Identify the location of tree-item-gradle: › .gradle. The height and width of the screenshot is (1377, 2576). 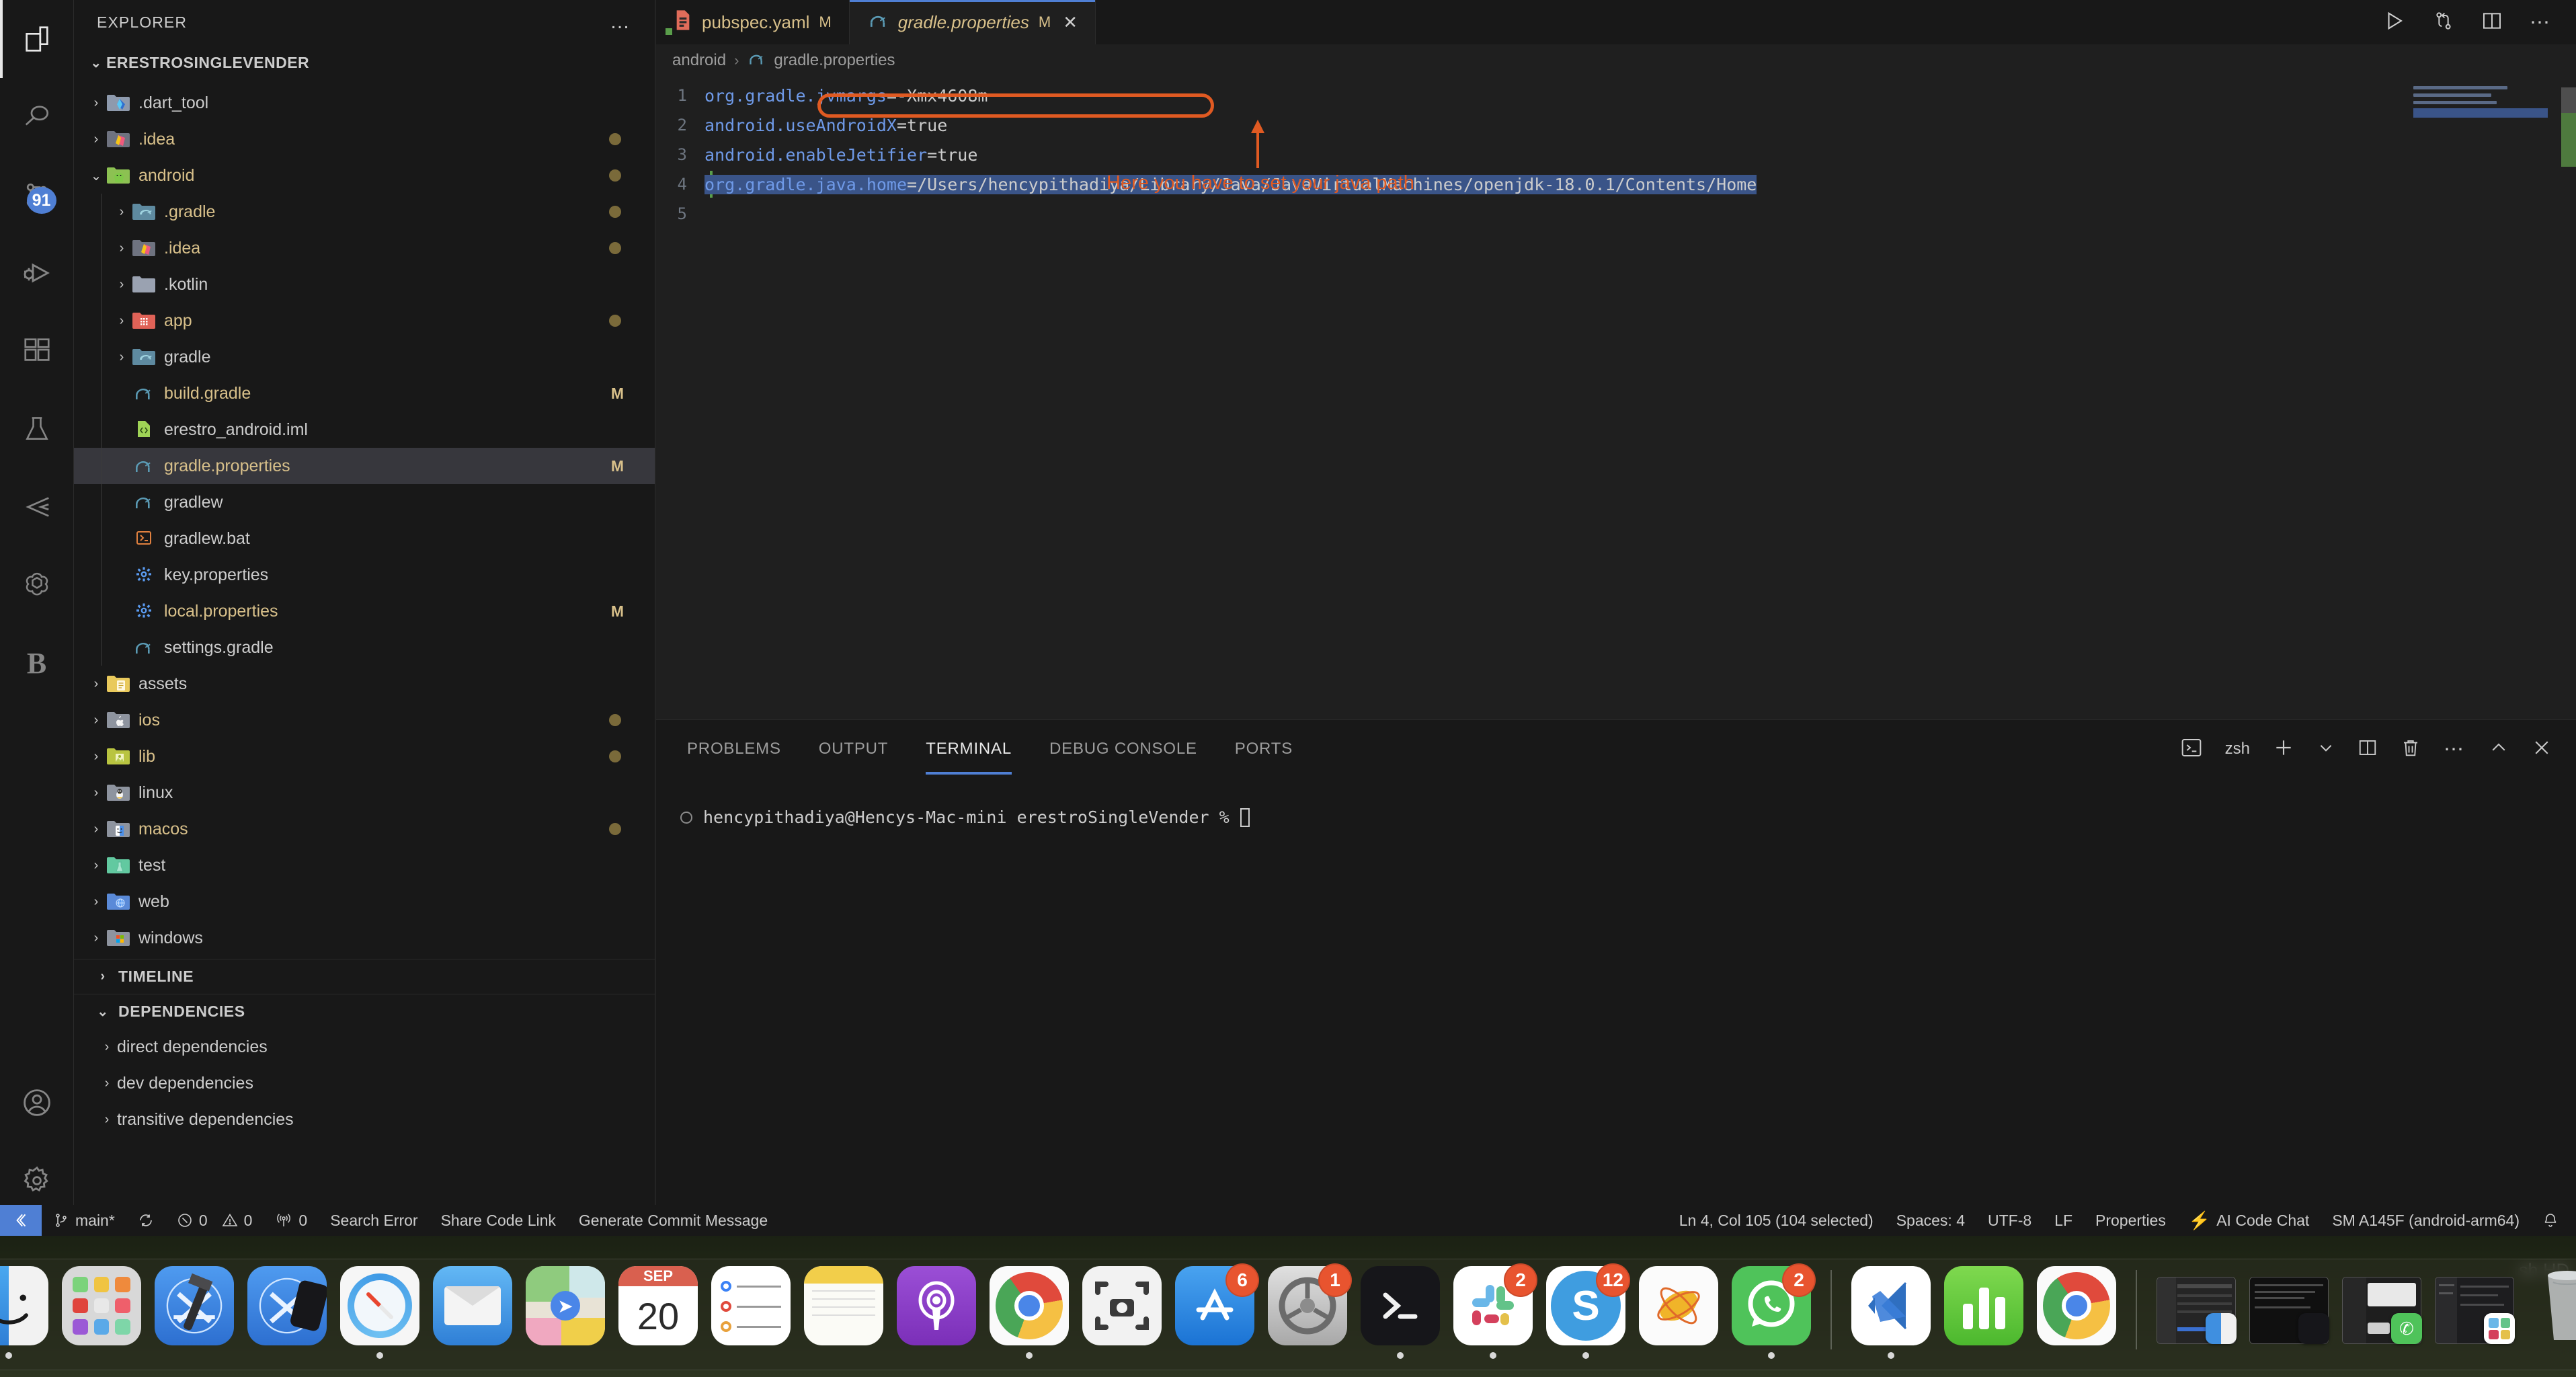
(364, 212).